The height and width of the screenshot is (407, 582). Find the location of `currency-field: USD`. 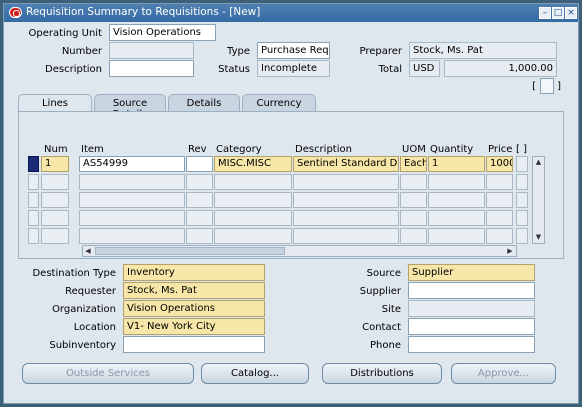

currency-field: USD is located at coordinates (424, 68).